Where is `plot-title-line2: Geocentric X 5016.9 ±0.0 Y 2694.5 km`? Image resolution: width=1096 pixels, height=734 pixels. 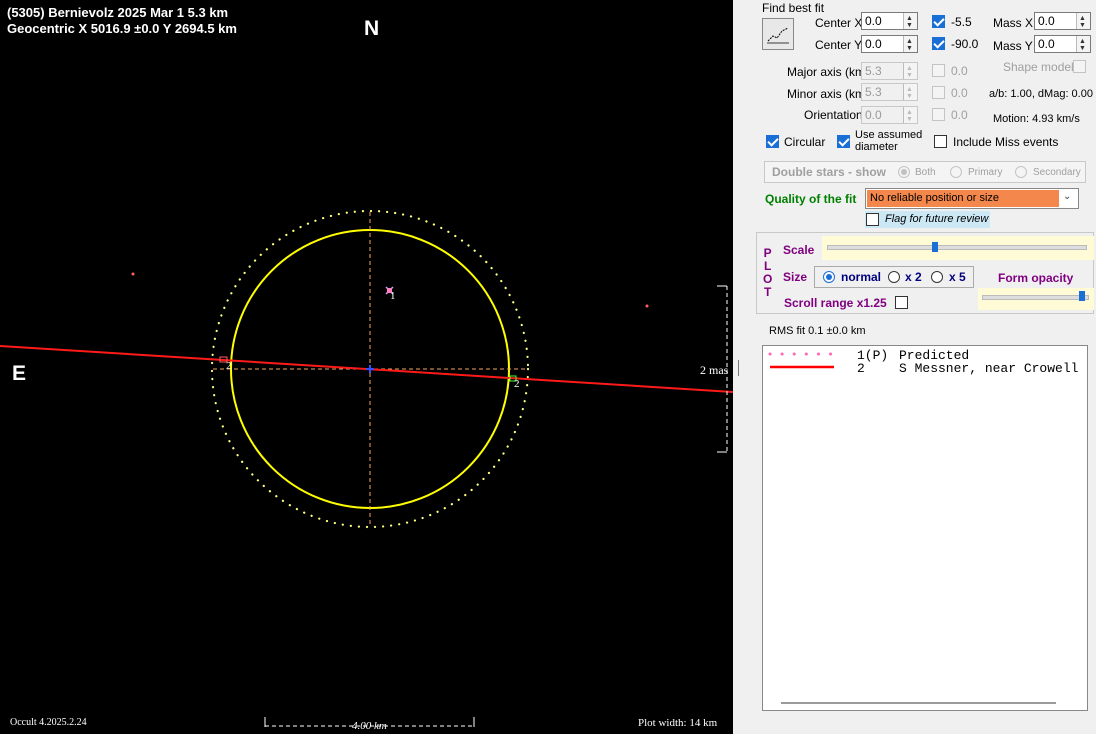 plot-title-line2: Geocentric X 5016.9 ±0.0 Y 2694.5 km is located at coordinates (122, 28).